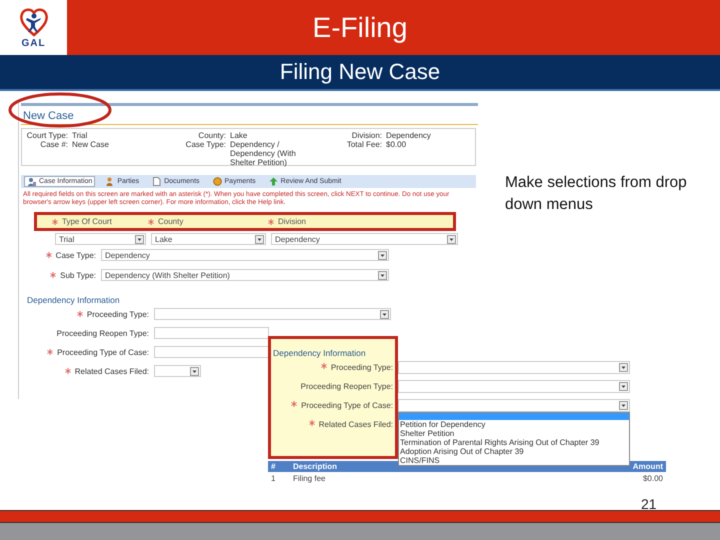 This screenshot has width=720, height=540. What do you see at coordinates (33, 43) in the screenshot?
I see `logo-text: GAL` at bounding box center [33, 43].